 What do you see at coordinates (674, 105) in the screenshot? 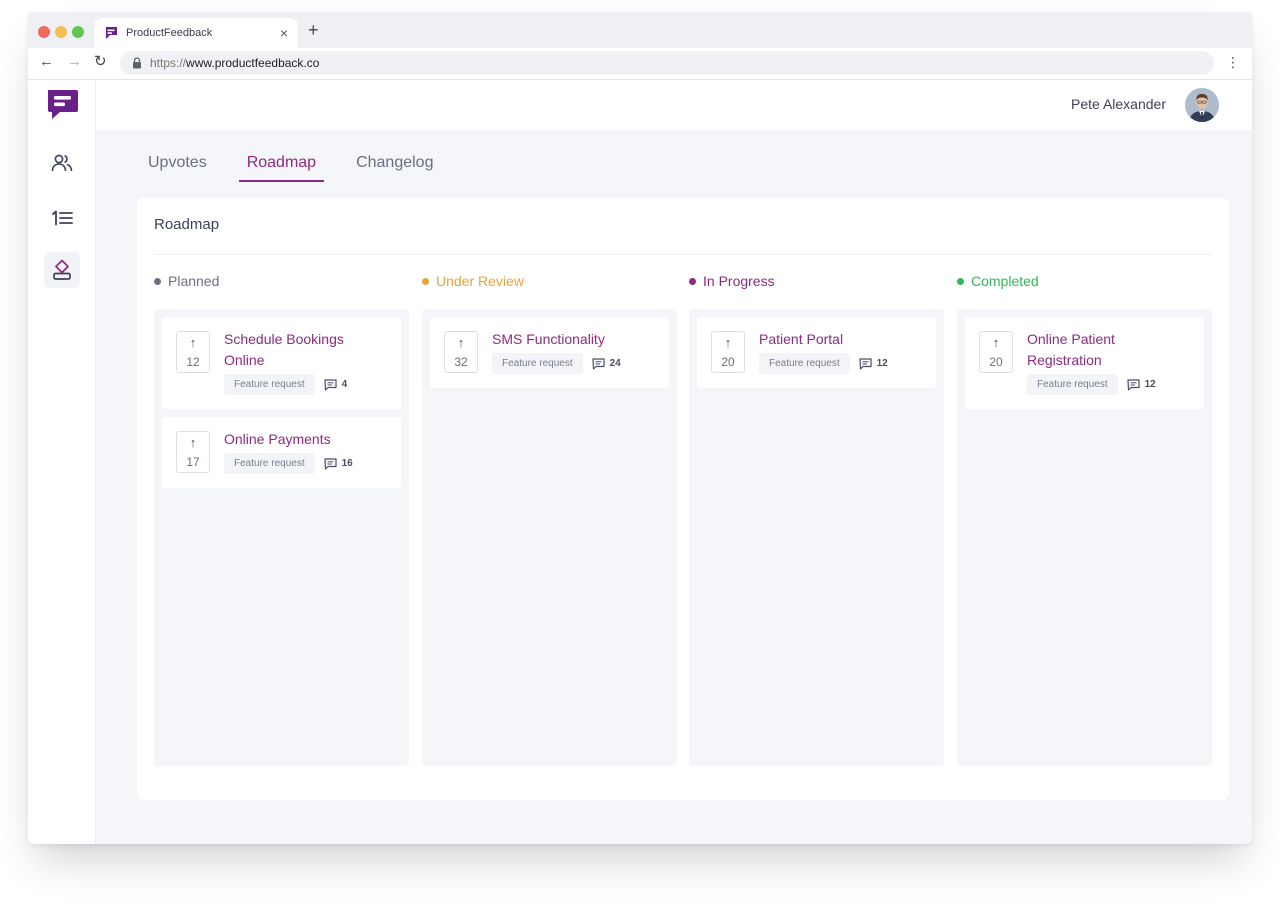
I see `top-bar: Pete Alexander` at bounding box center [674, 105].